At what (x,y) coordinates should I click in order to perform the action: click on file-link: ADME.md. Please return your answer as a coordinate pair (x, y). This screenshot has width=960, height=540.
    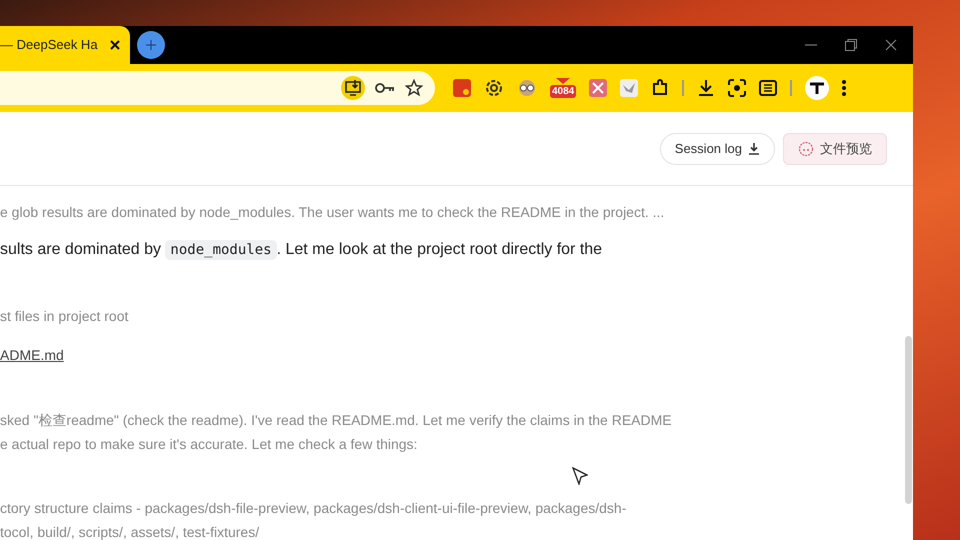
    Looking at the image, I should click on (32, 355).